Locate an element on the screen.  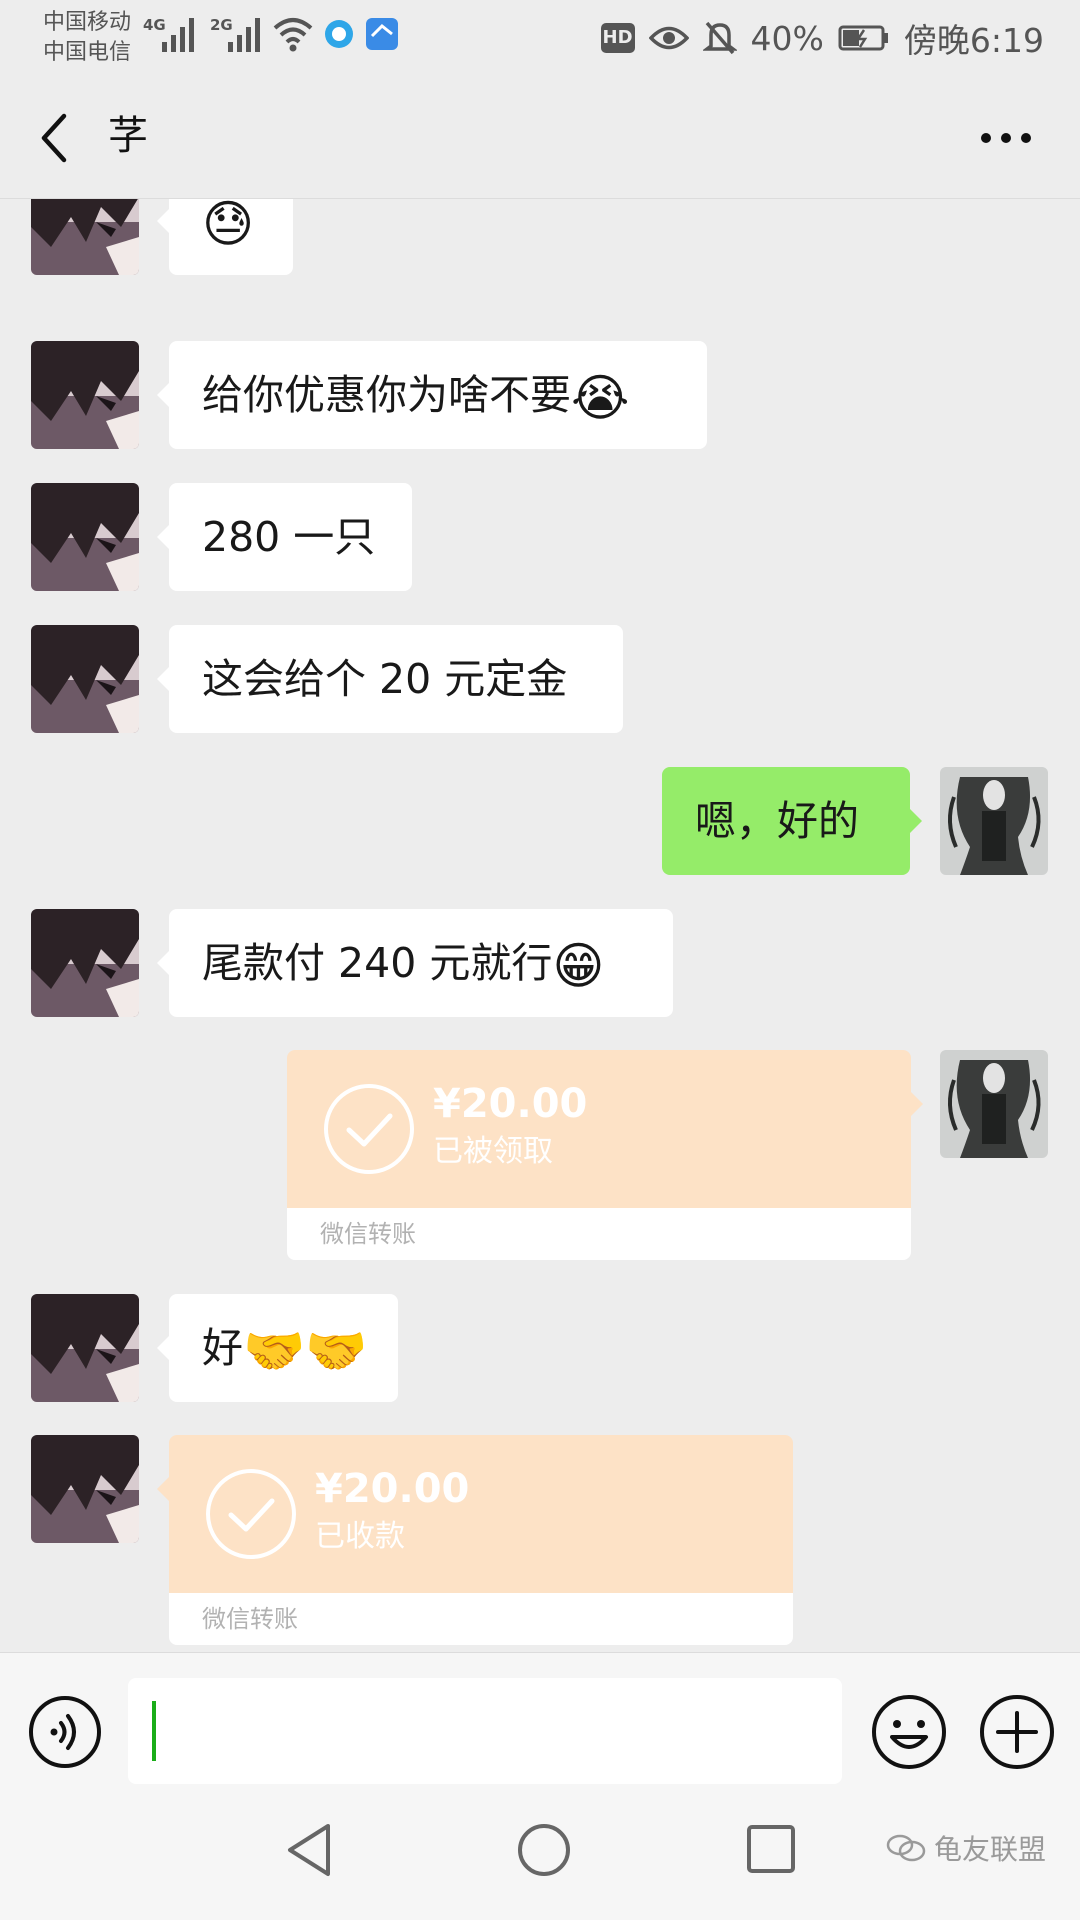
message-input is located at coordinates (485, 1731).